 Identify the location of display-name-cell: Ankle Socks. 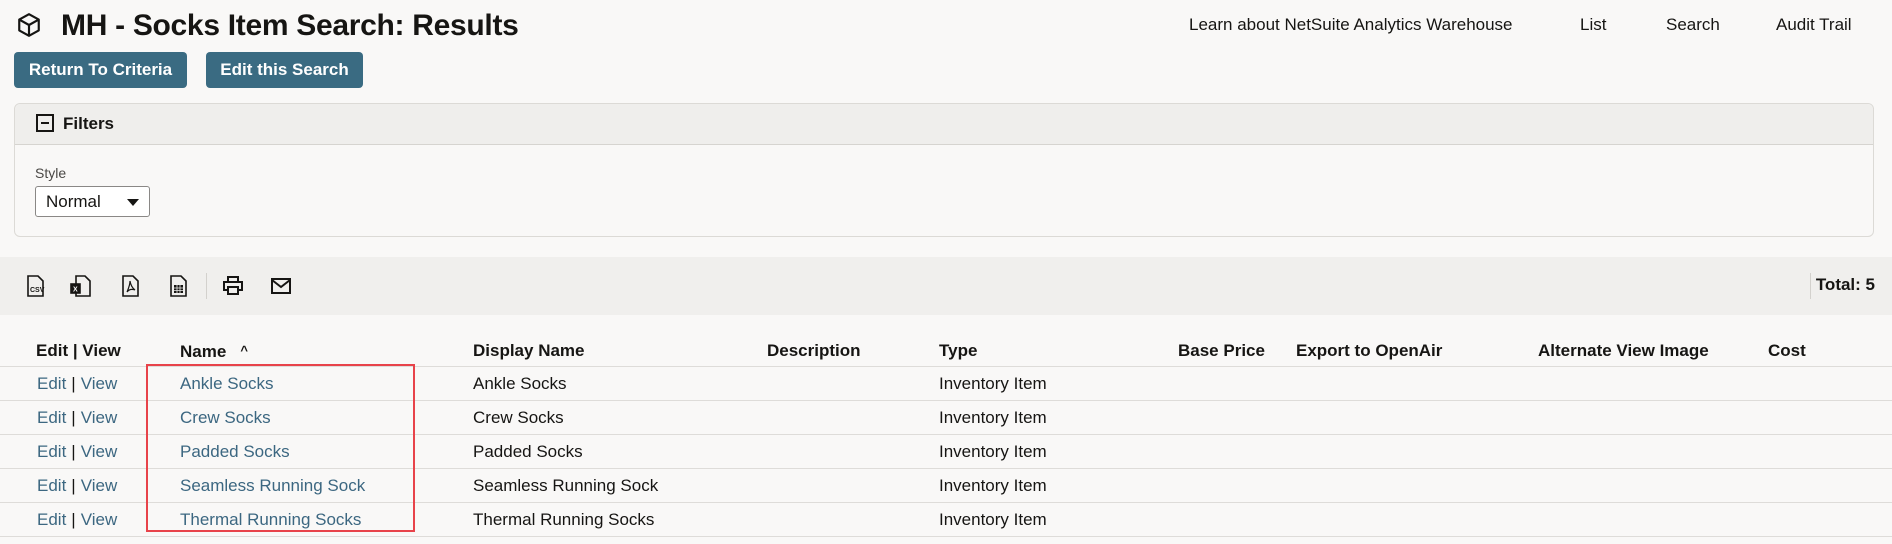
(520, 383).